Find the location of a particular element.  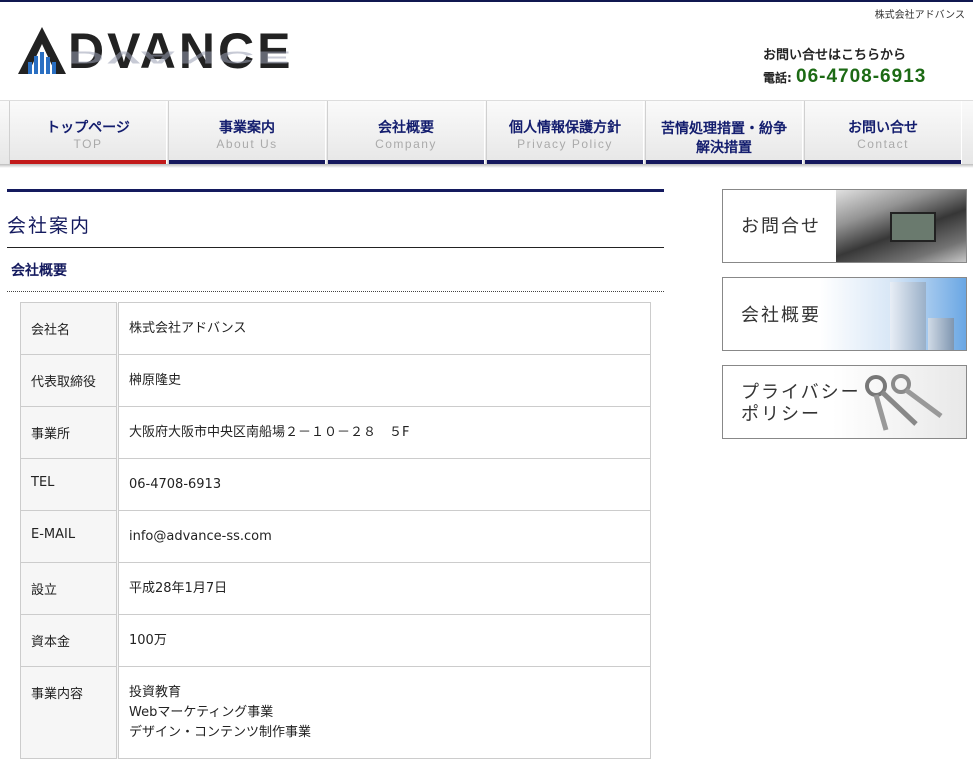

row-label: 設立 is located at coordinates (69, 588).